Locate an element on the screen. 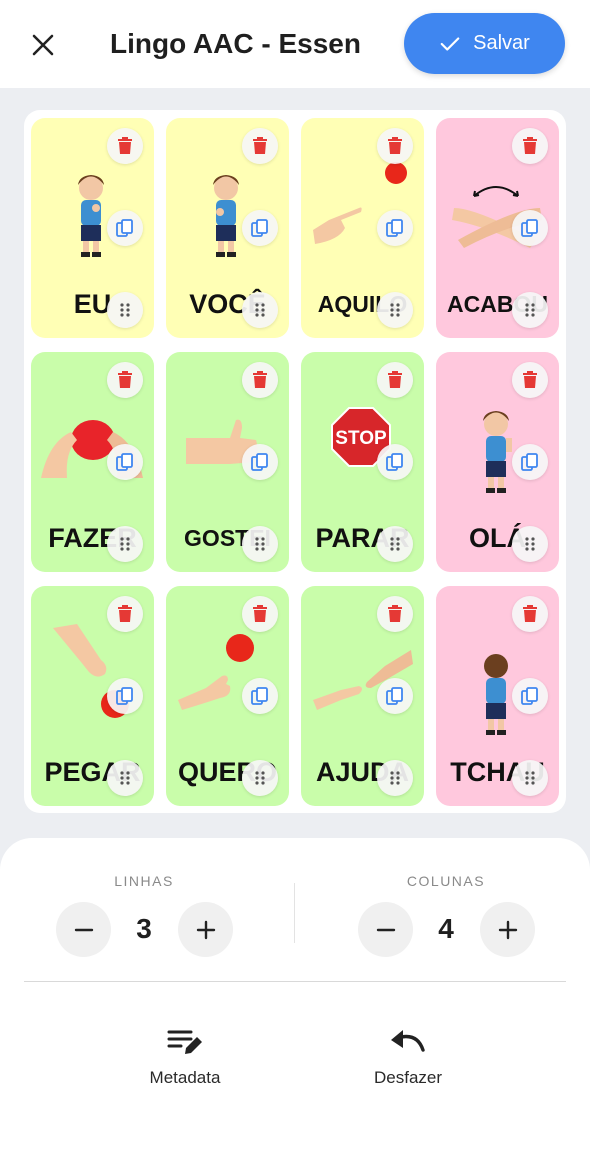 Image resolution: width=590 pixels, height=1153 pixels. edit-list-icon is located at coordinates (184, 1042).